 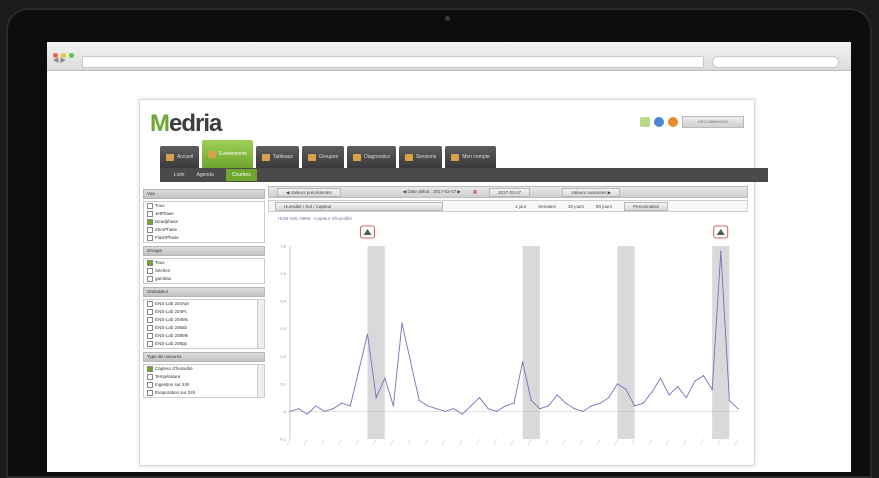 I want to click on option-label: ENS-Lab 204Mx, so click(x=172, y=319).